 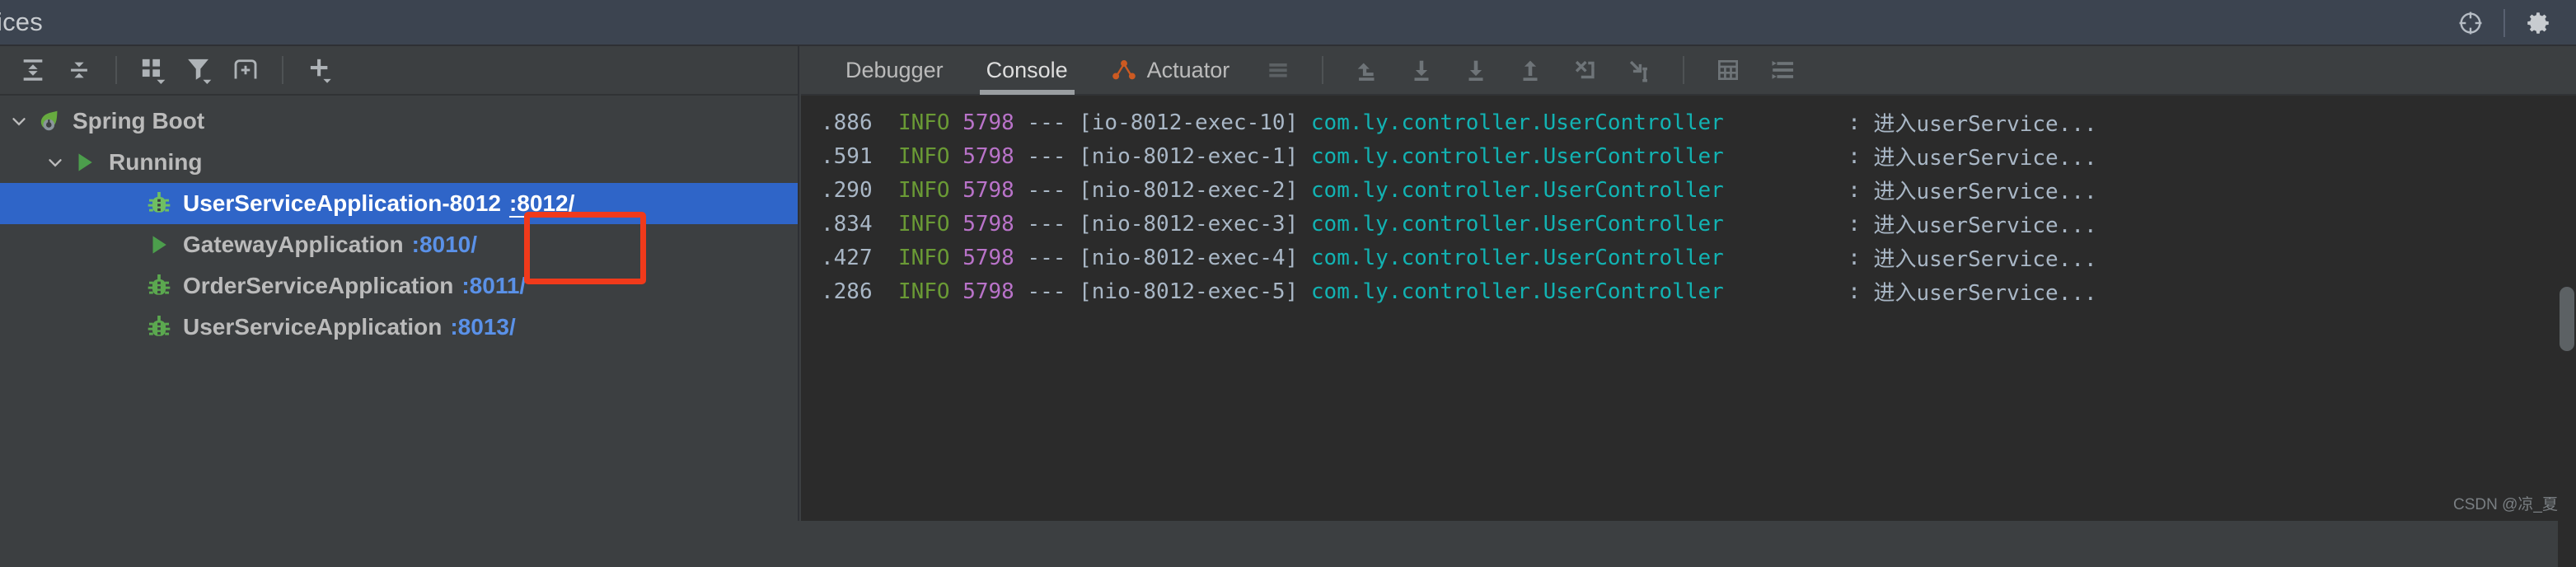 I want to click on tree-row: Running, so click(x=399, y=162).